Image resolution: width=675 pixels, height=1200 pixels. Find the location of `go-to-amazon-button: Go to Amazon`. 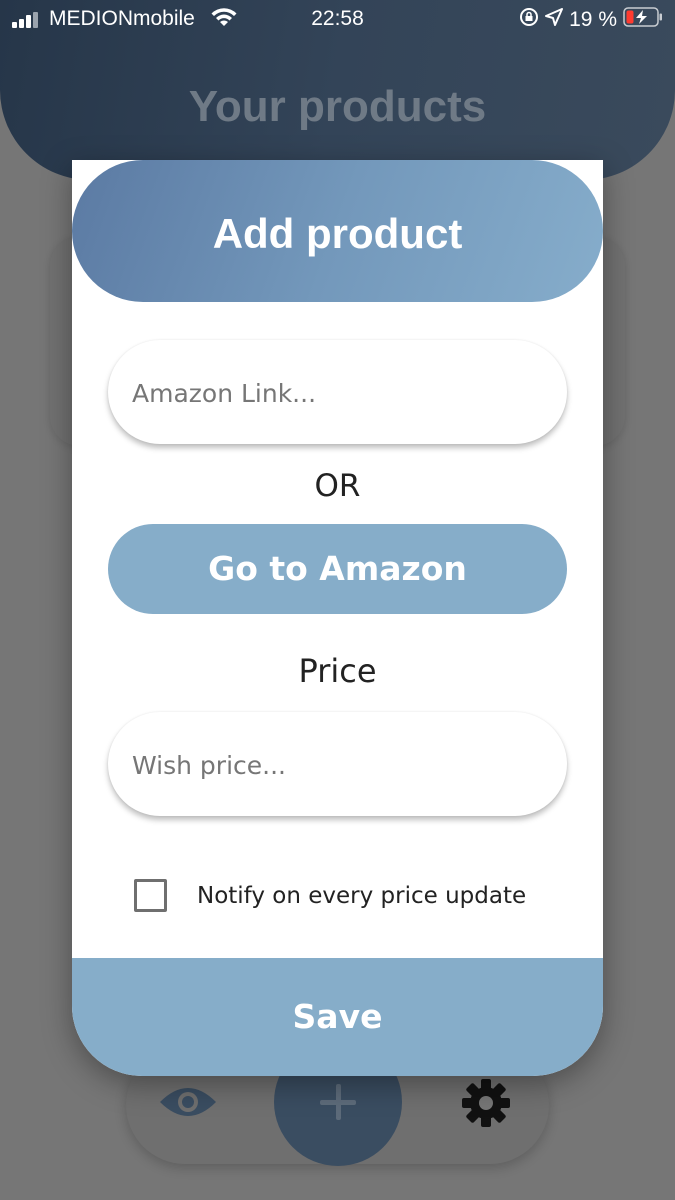

go-to-amazon-button: Go to Amazon is located at coordinates (337, 569).